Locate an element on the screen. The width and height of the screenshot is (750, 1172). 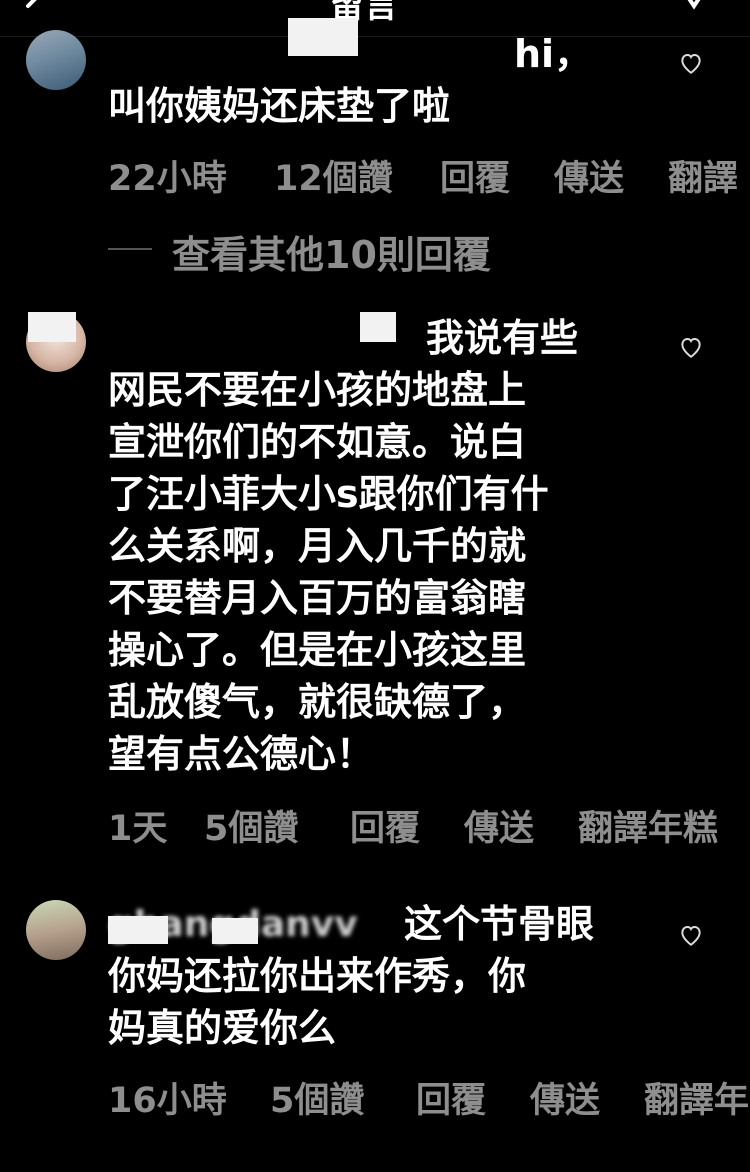
comment-text-line: 不要替月入百万的富翁瞎 is located at coordinates (317, 598).